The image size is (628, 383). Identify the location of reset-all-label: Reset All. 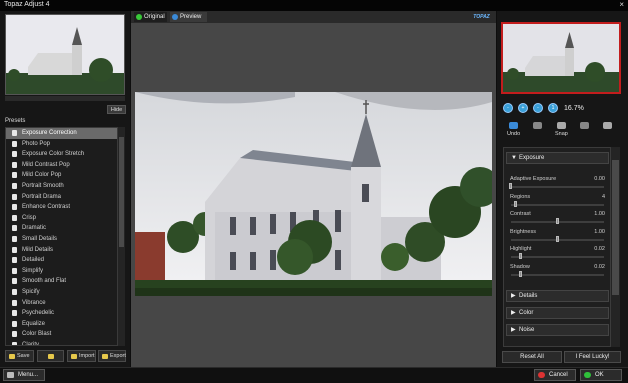
(532, 357).